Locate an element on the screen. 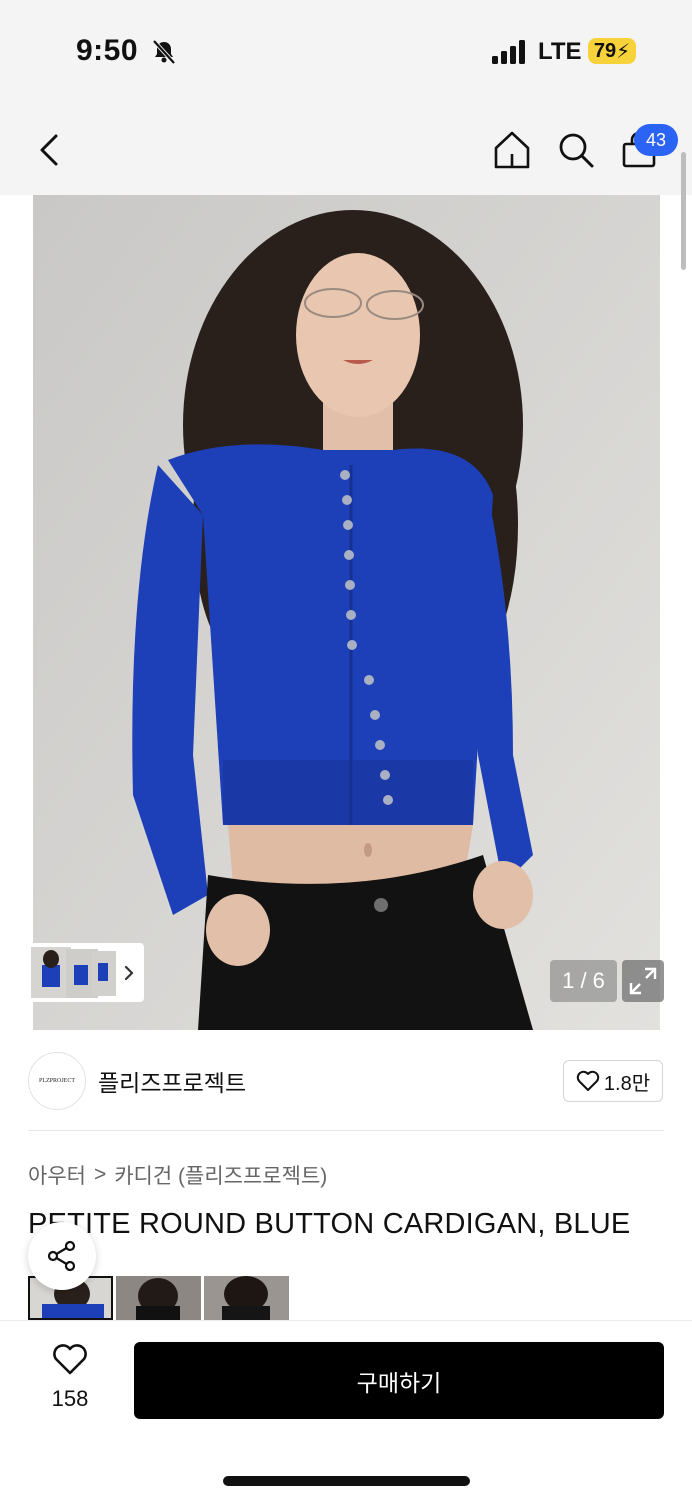 The width and height of the screenshot is (692, 1501). bell-muted-icon is located at coordinates (164, 52).